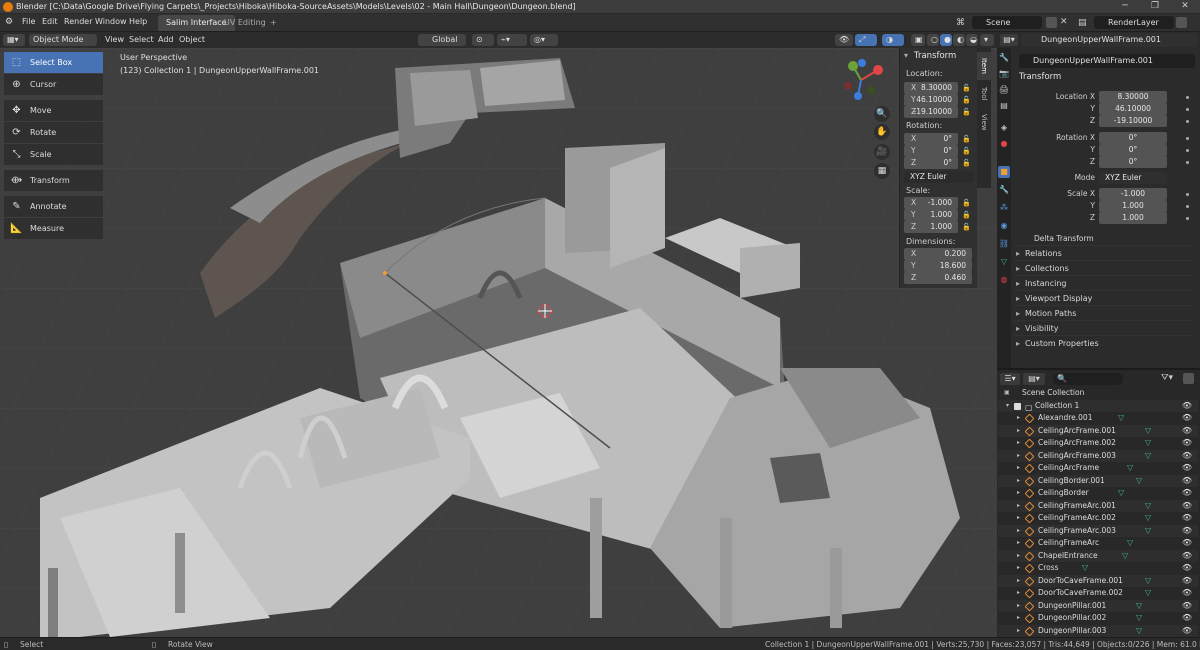  I want to click on visibility-icon: 👁, so click(844, 40).